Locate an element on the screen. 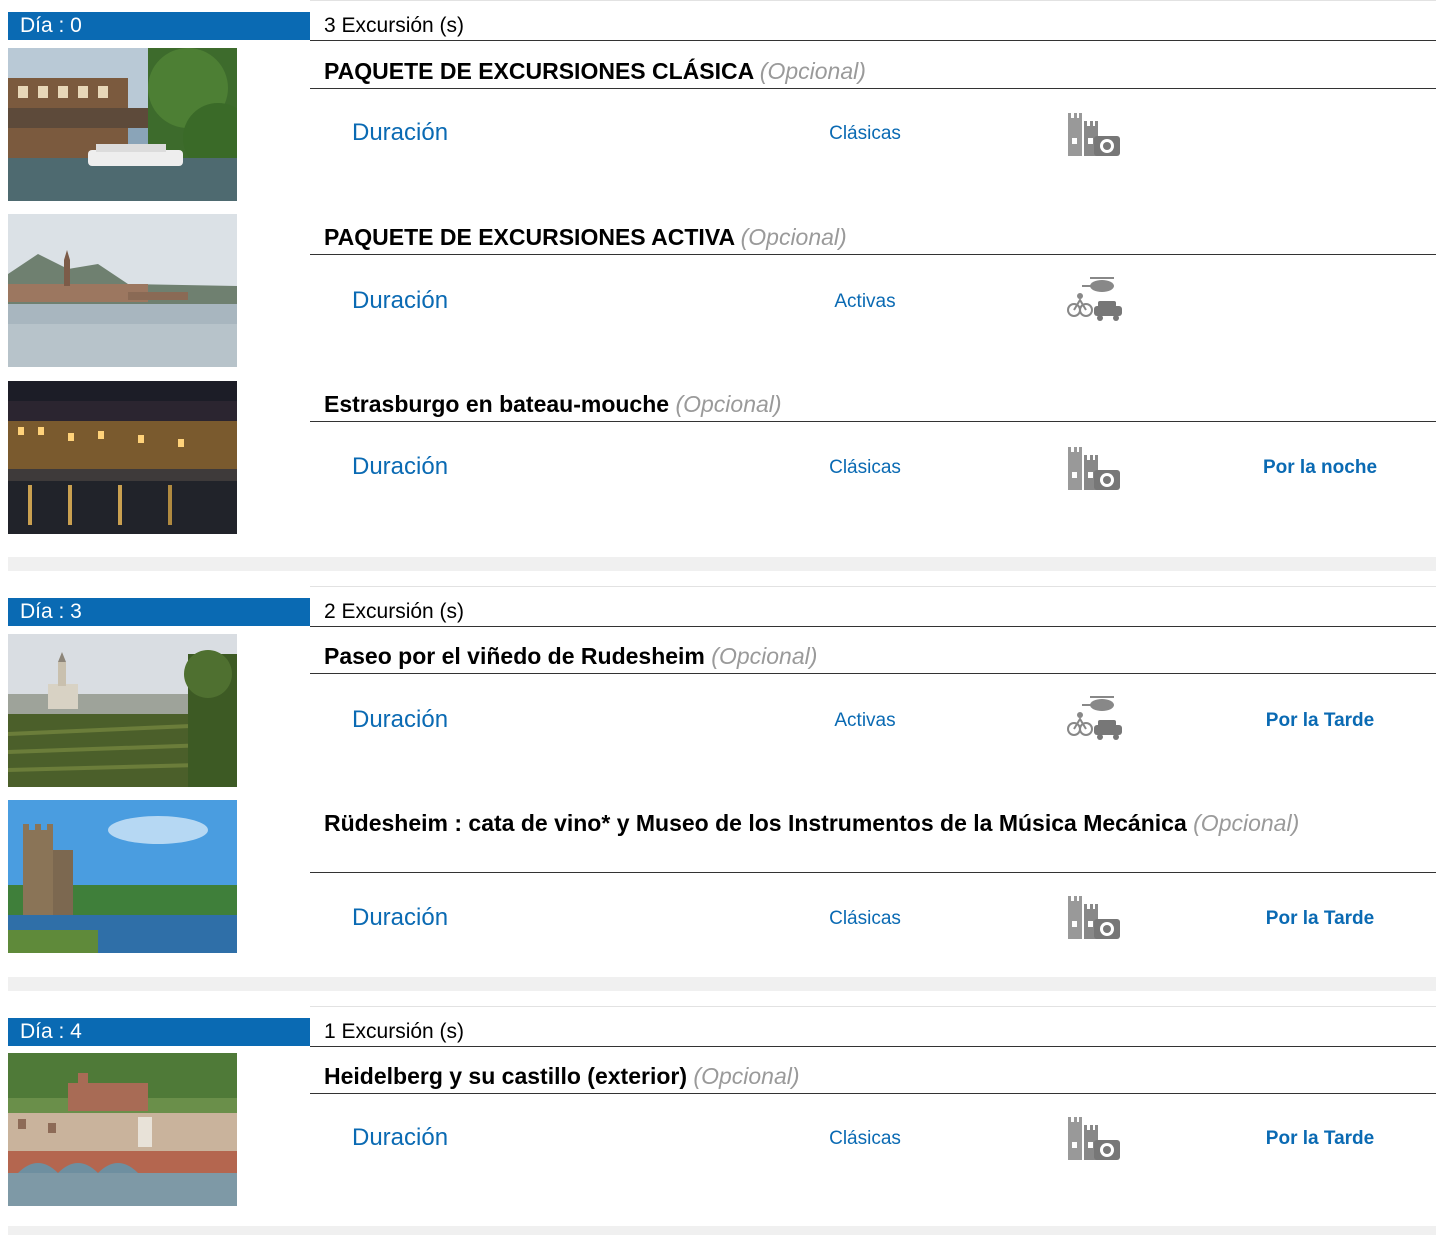  excursion-photo-strasbourg-night is located at coordinates (122, 457).